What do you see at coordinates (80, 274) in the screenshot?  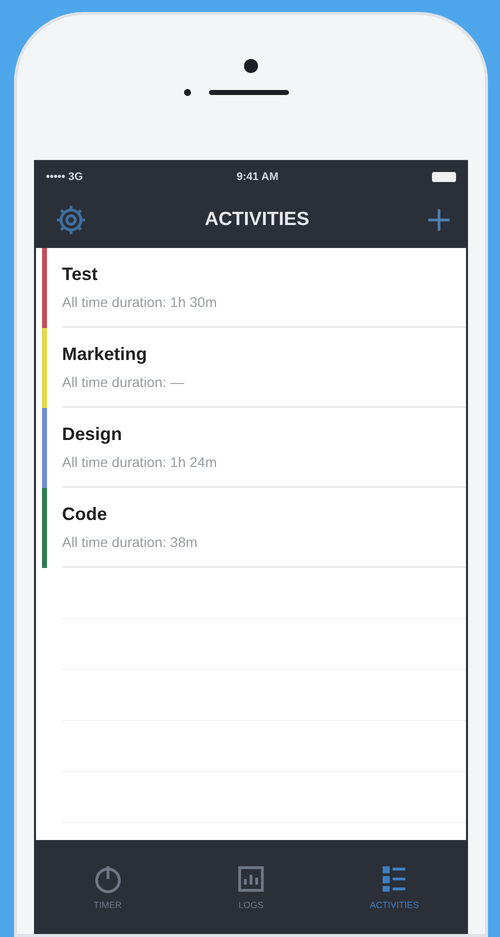 I see `activity-name: Test` at bounding box center [80, 274].